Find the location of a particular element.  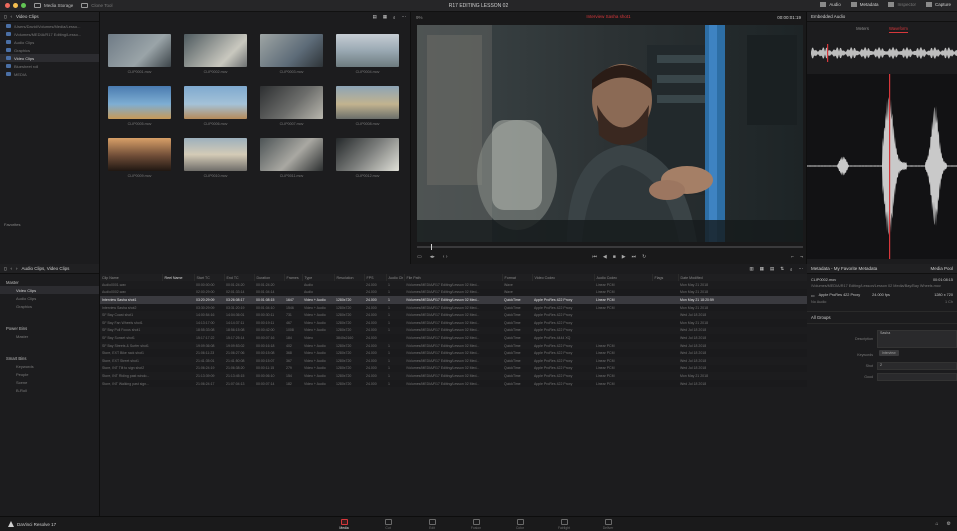

bin-item: Scene is located at coordinates (49, 382).